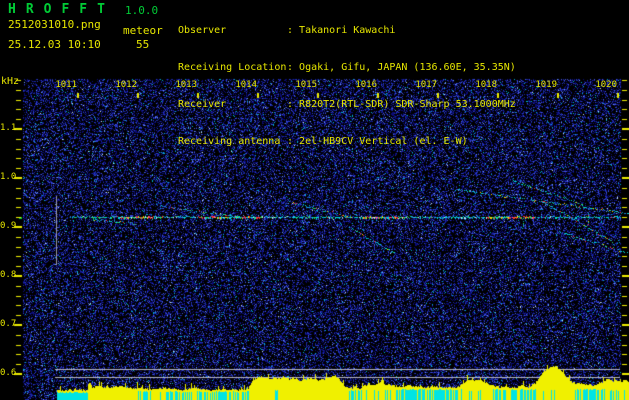 This screenshot has height=400, width=629. I want to click on echo-count: 55, so click(143, 44).